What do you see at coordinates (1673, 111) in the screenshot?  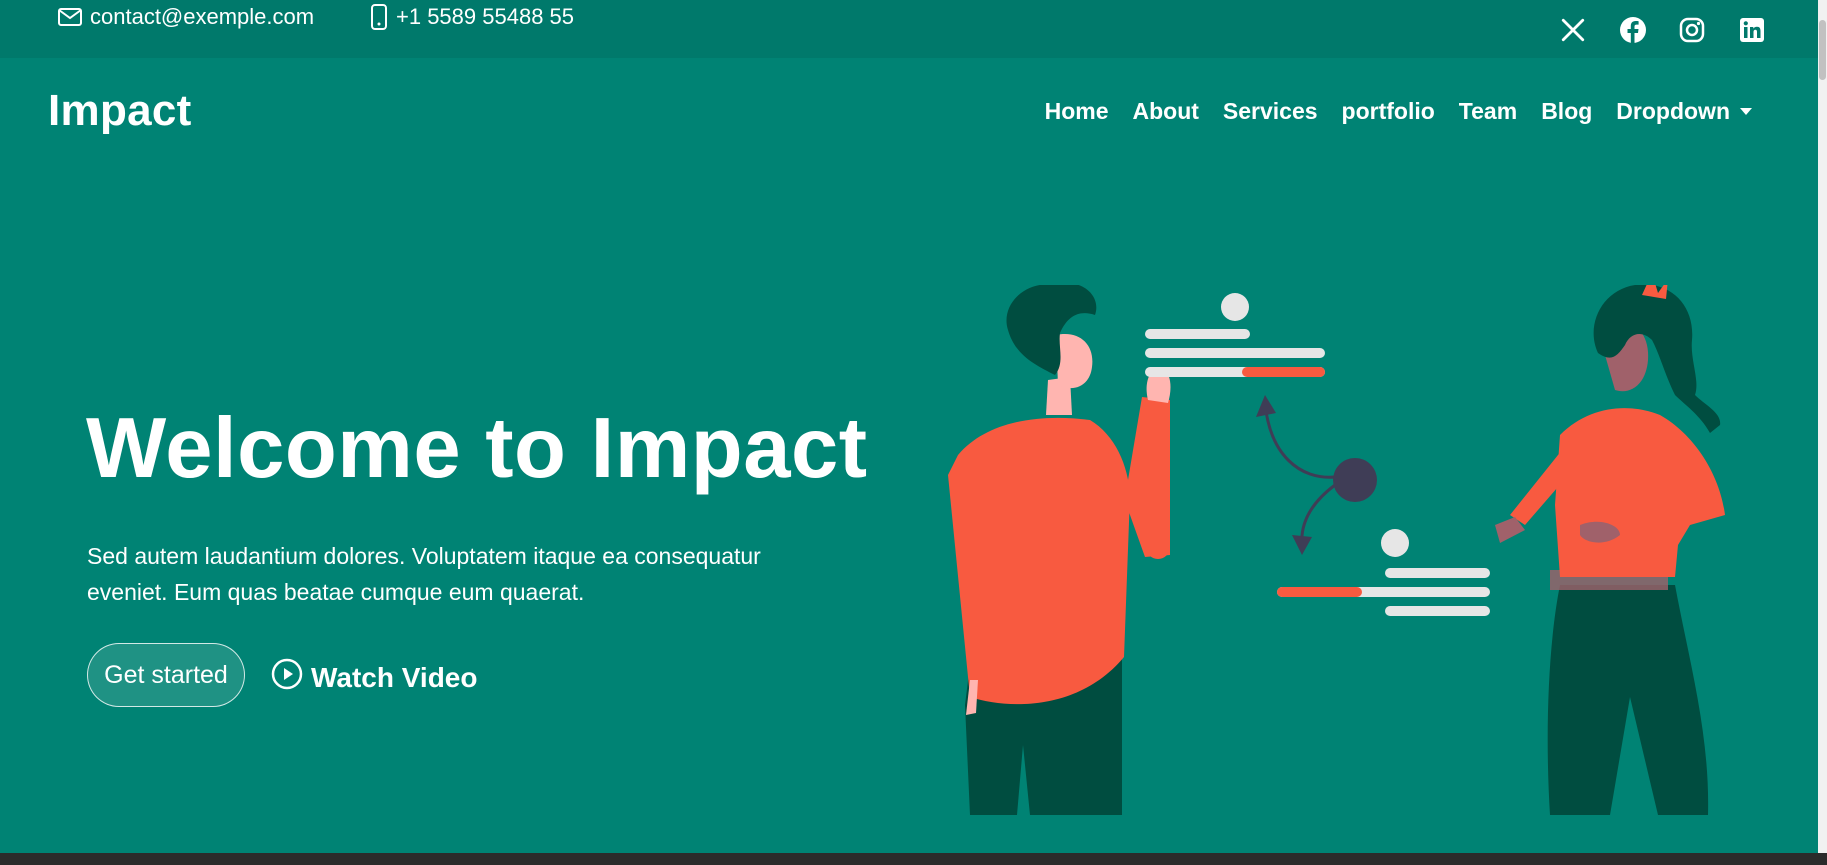 I see `nav-dropdown-label: Dropdown` at bounding box center [1673, 111].